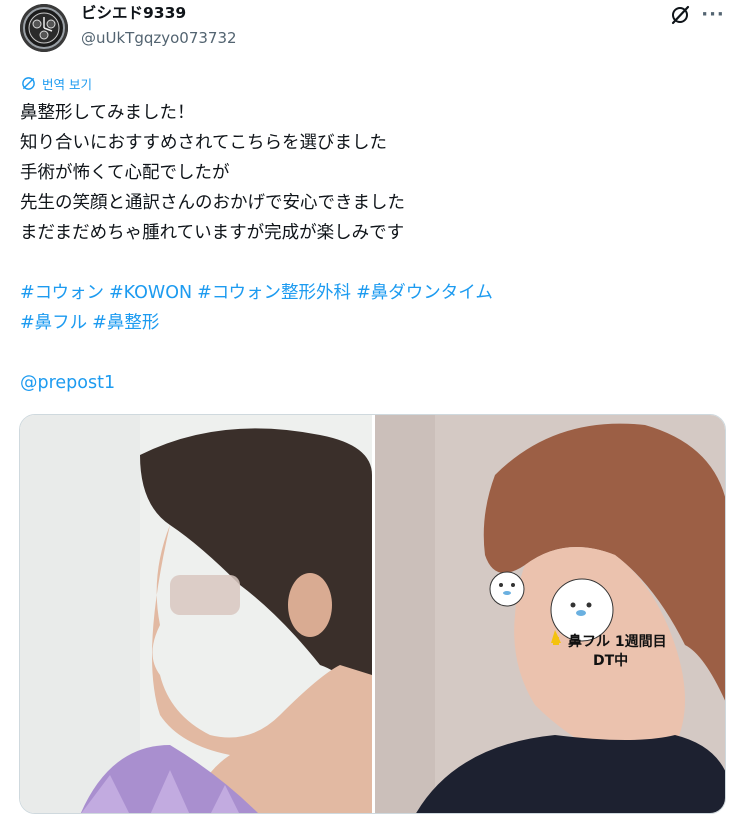 Image resolution: width=734 pixels, height=817 pixels. Describe the element at coordinates (44, 28) in the screenshot. I see `avatar` at that location.